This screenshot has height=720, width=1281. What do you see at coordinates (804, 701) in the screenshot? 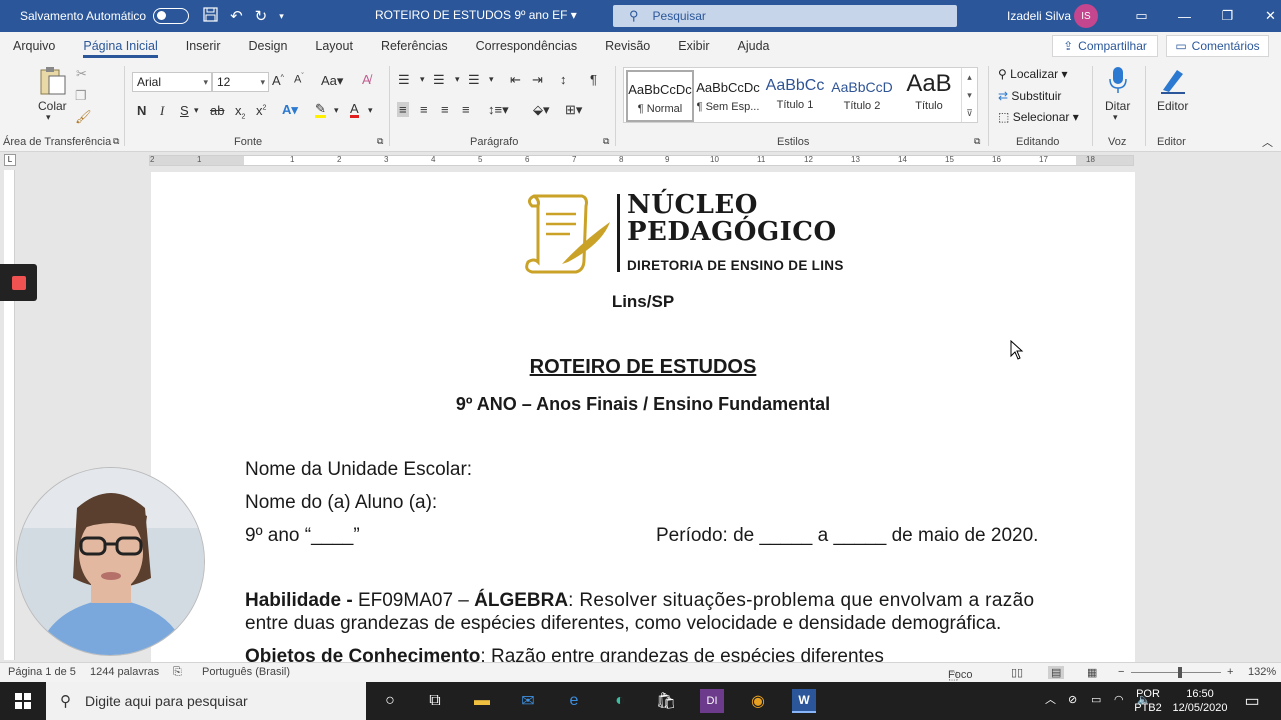
I see `word-icon: W` at bounding box center [804, 701].